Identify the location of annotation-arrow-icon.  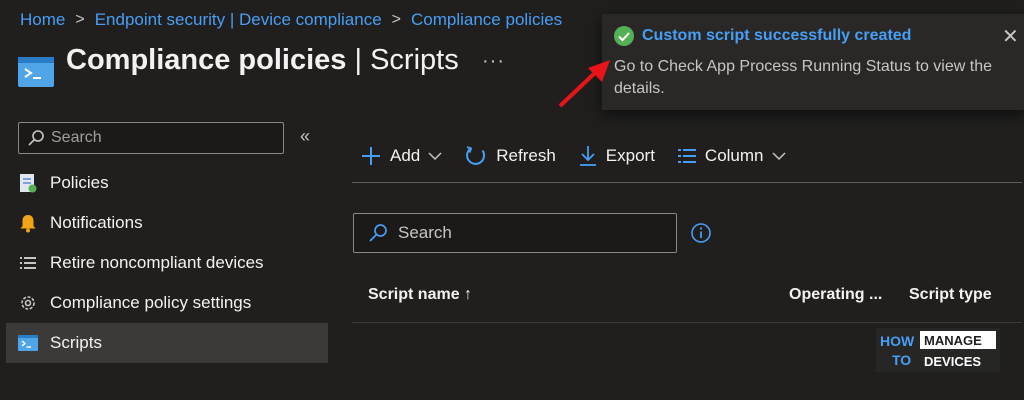
(584, 84).